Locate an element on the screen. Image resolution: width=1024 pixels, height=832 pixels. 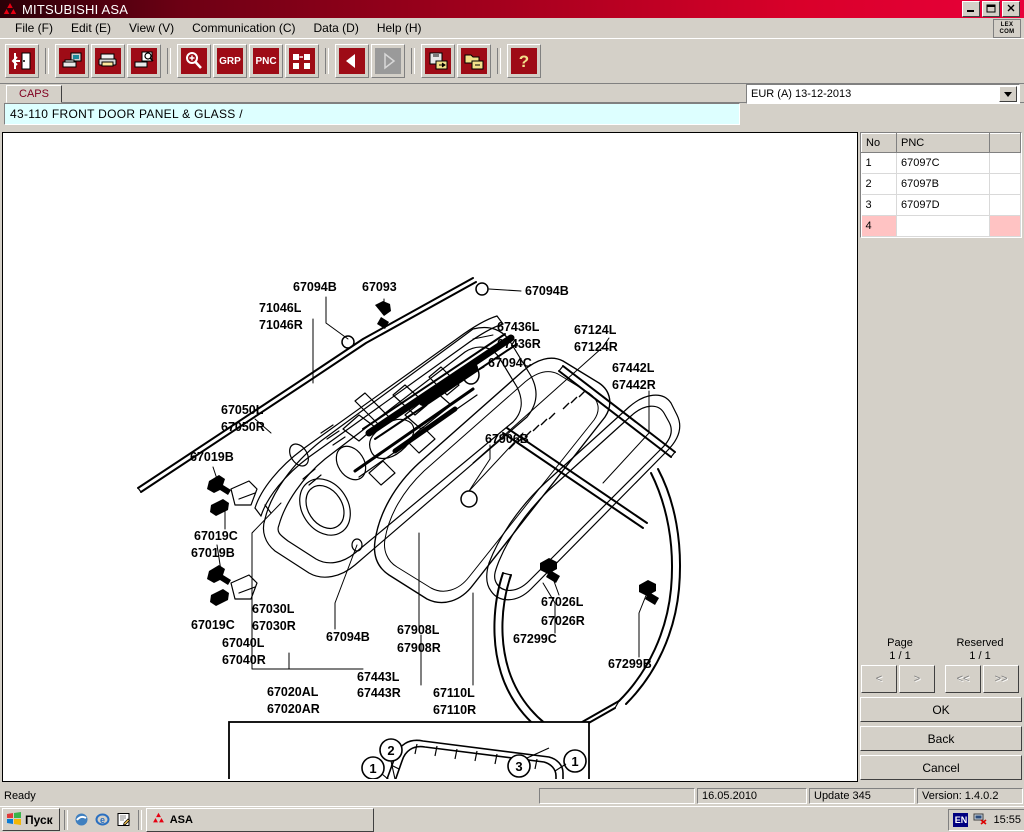
save-button is located at coordinates (438, 61).